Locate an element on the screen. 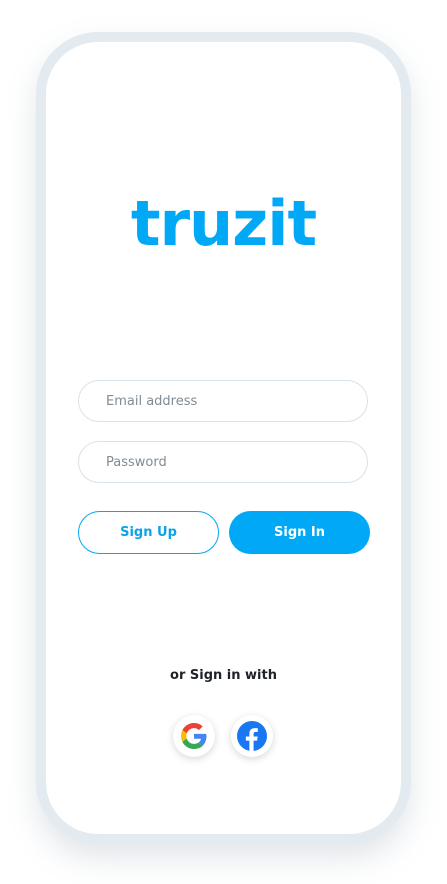 This screenshot has height=884, width=447. facebook-icon is located at coordinates (252, 736).